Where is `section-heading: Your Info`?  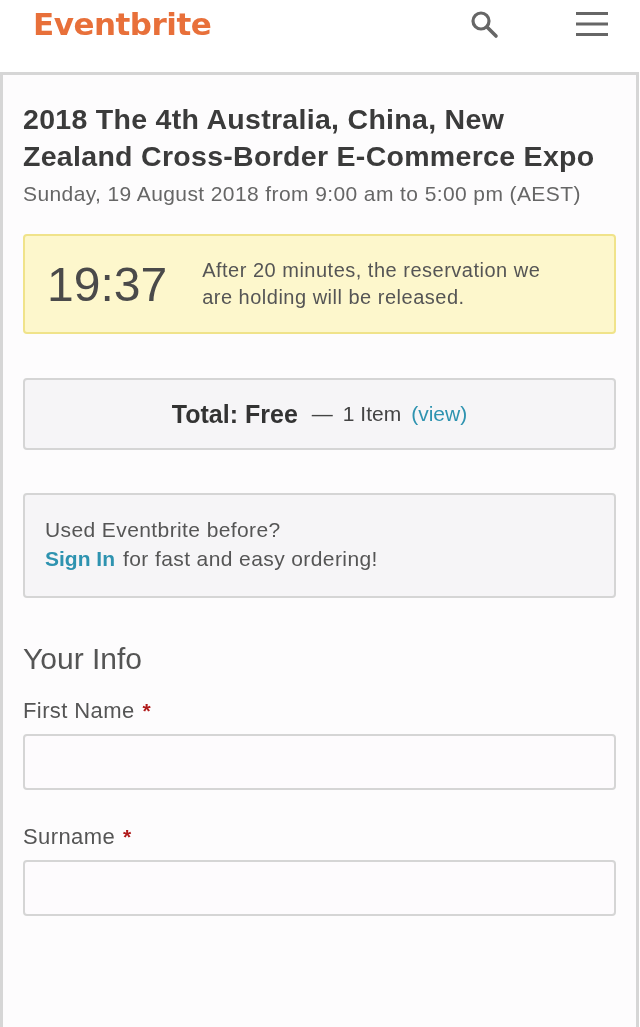 section-heading: Your Info is located at coordinates (83, 659).